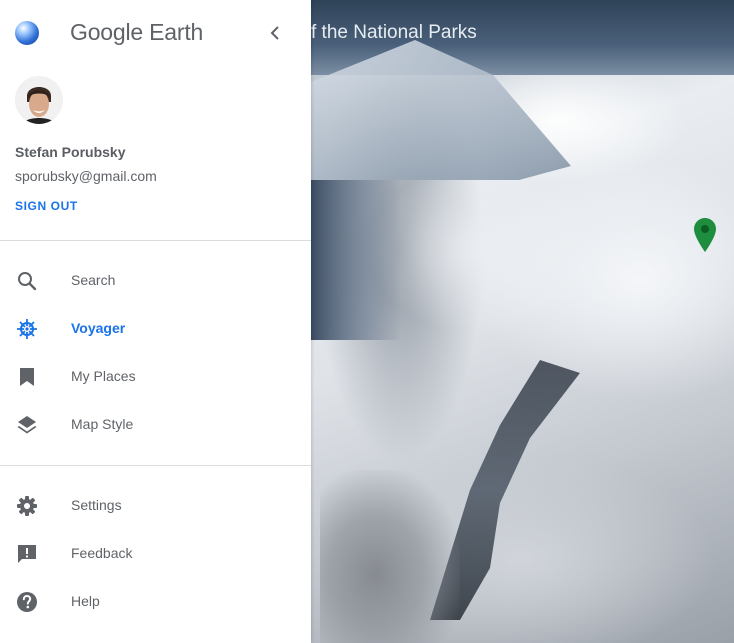  I want to click on gear-icon, so click(27, 506).